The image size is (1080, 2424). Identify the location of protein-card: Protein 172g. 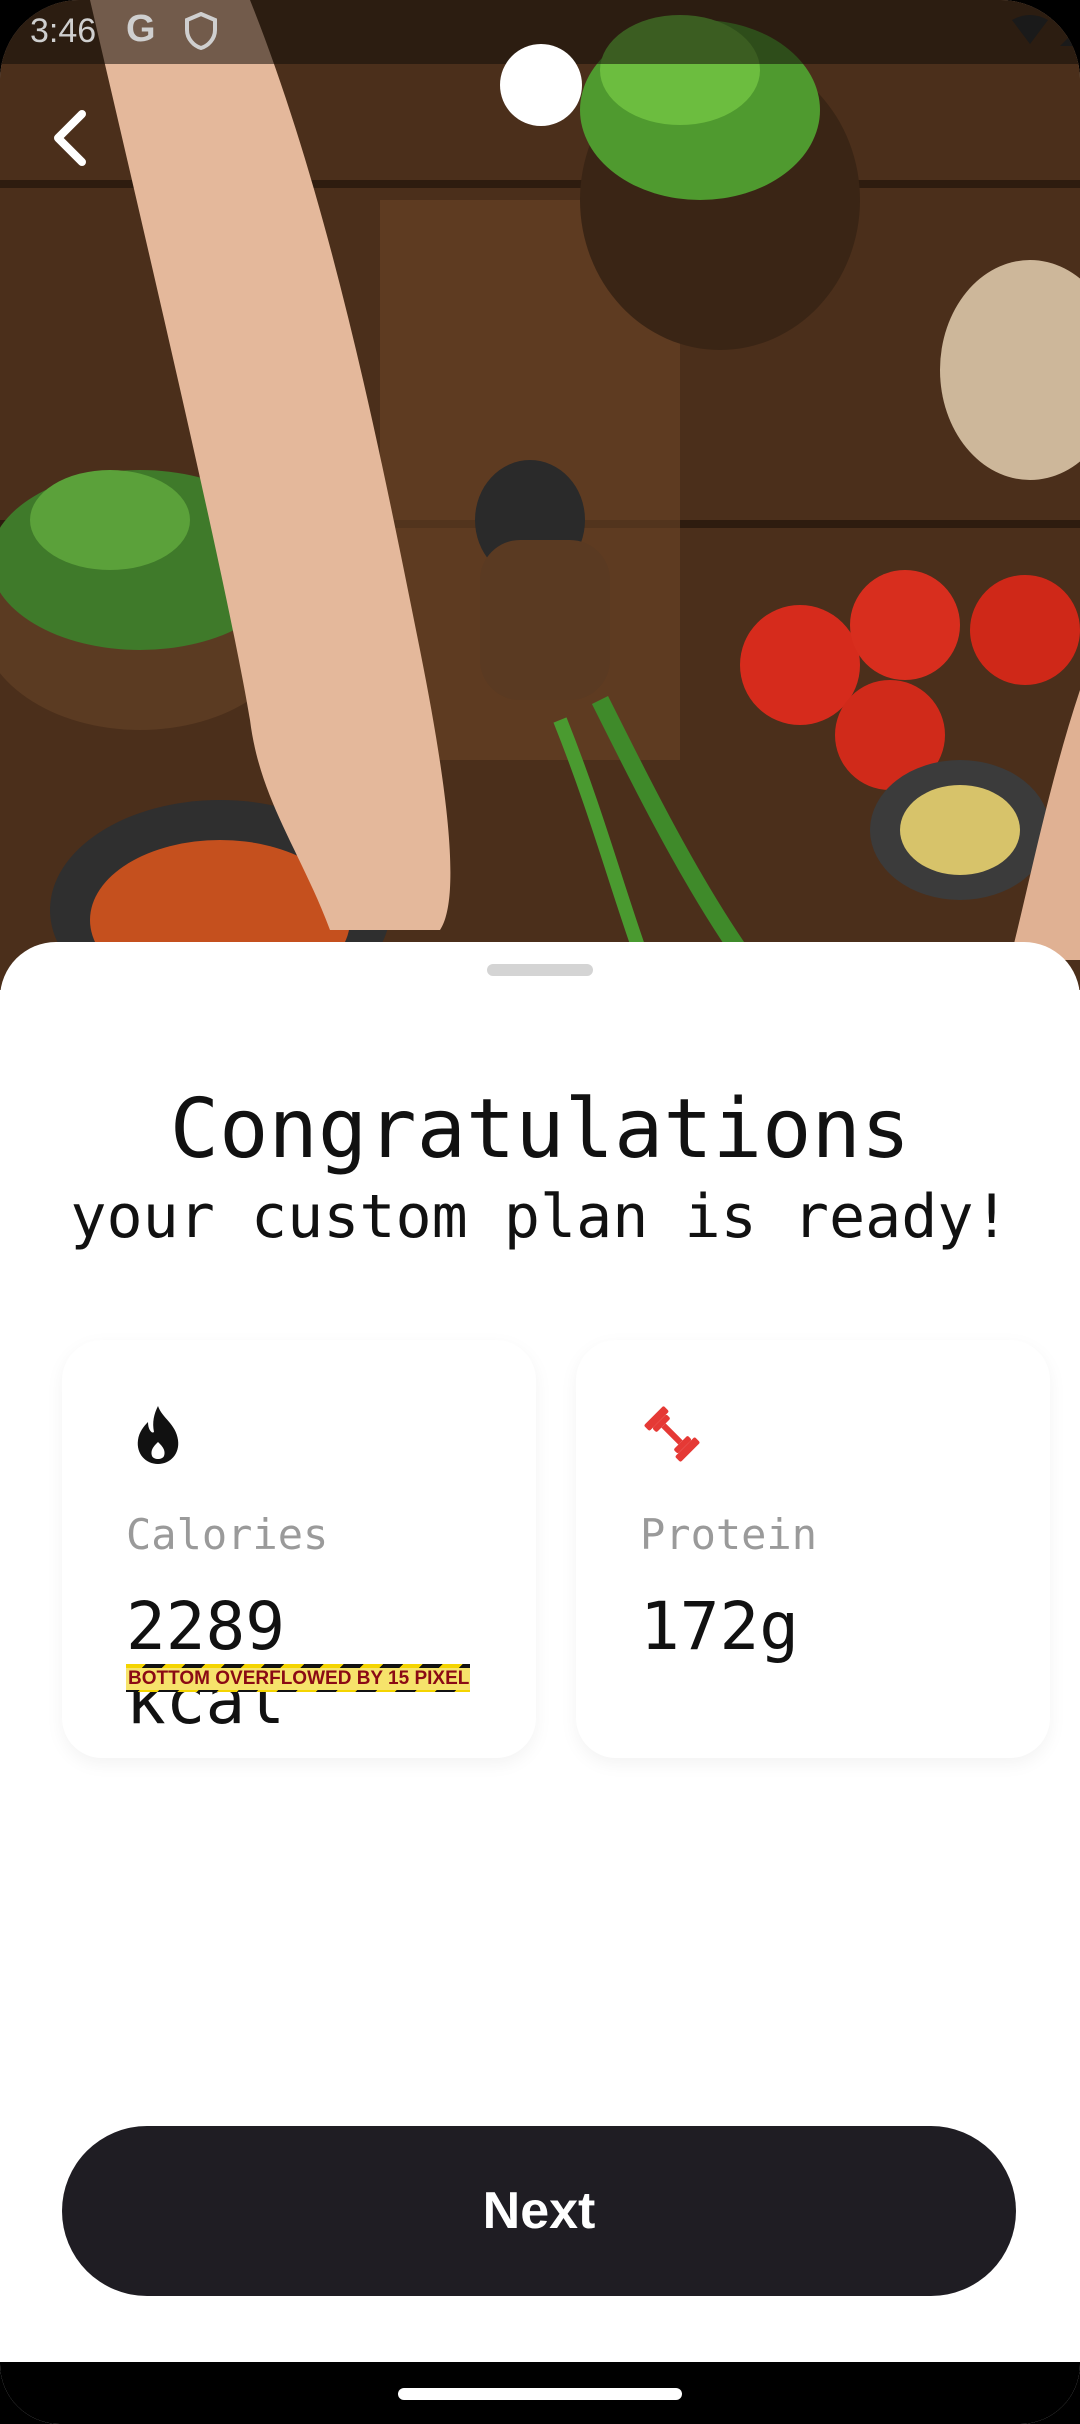
(813, 1549).